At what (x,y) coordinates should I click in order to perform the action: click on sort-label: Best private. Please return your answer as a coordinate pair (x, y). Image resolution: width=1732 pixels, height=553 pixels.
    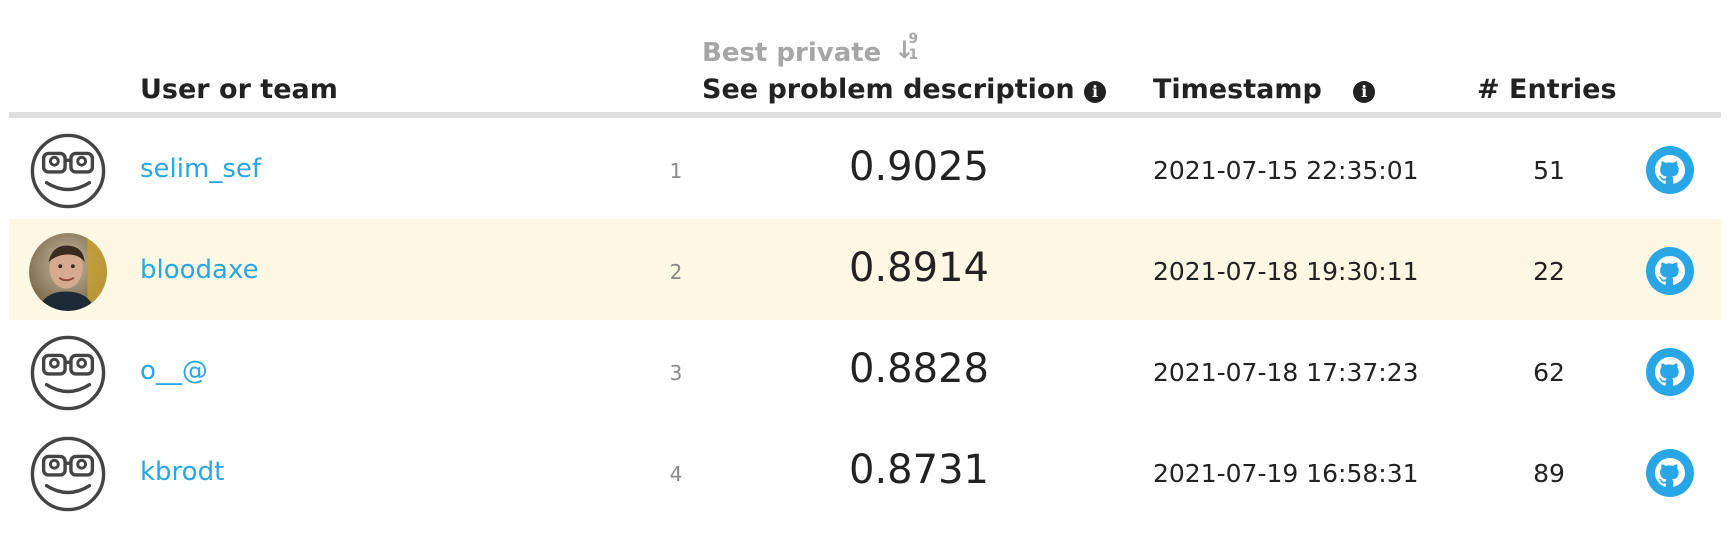
    Looking at the image, I should click on (792, 53).